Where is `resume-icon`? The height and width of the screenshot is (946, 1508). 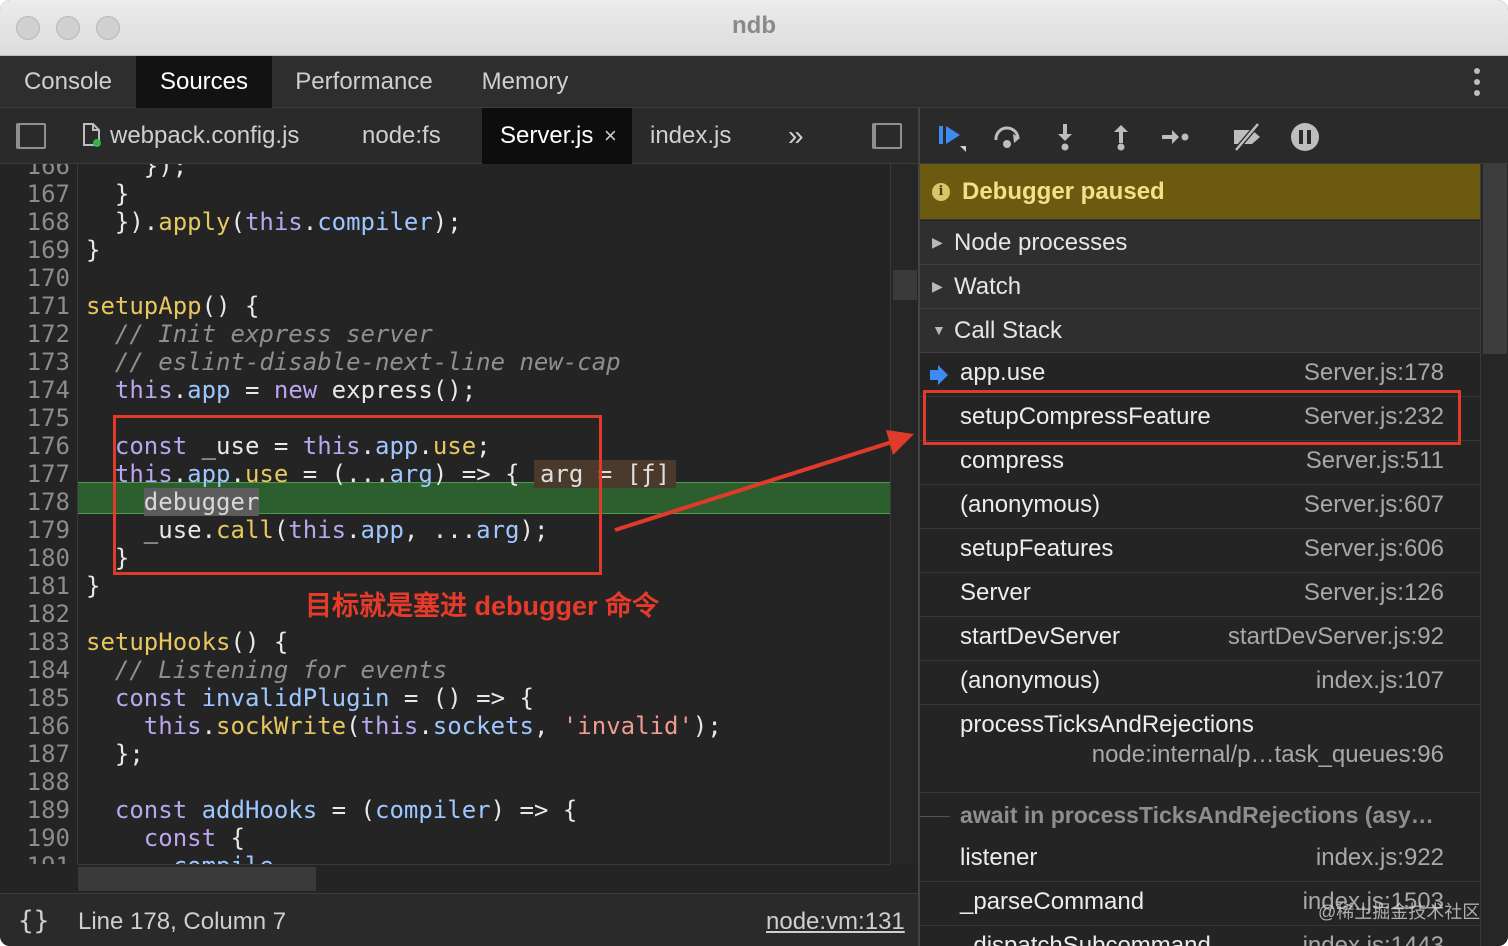 resume-icon is located at coordinates (951, 137).